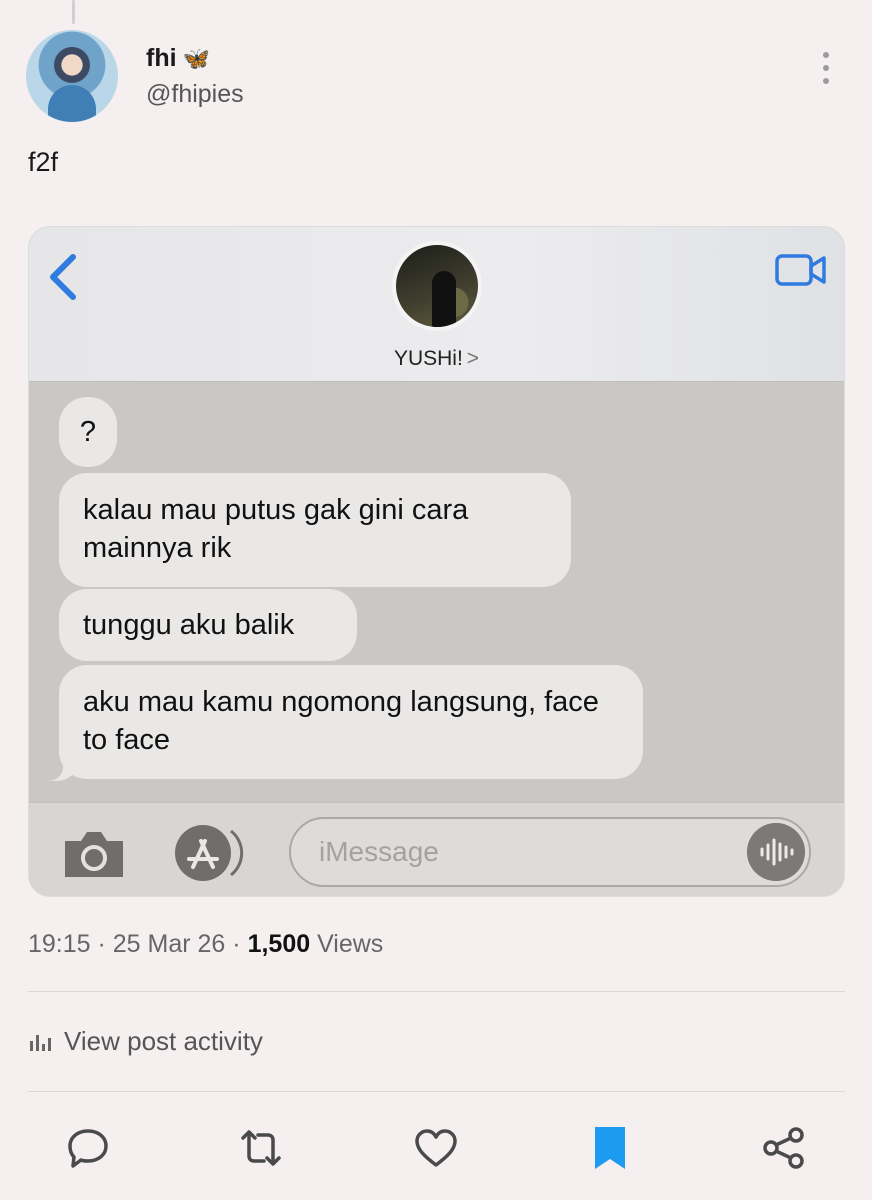  What do you see at coordinates (261, 1148) in the screenshot?
I see `repost-icon` at bounding box center [261, 1148].